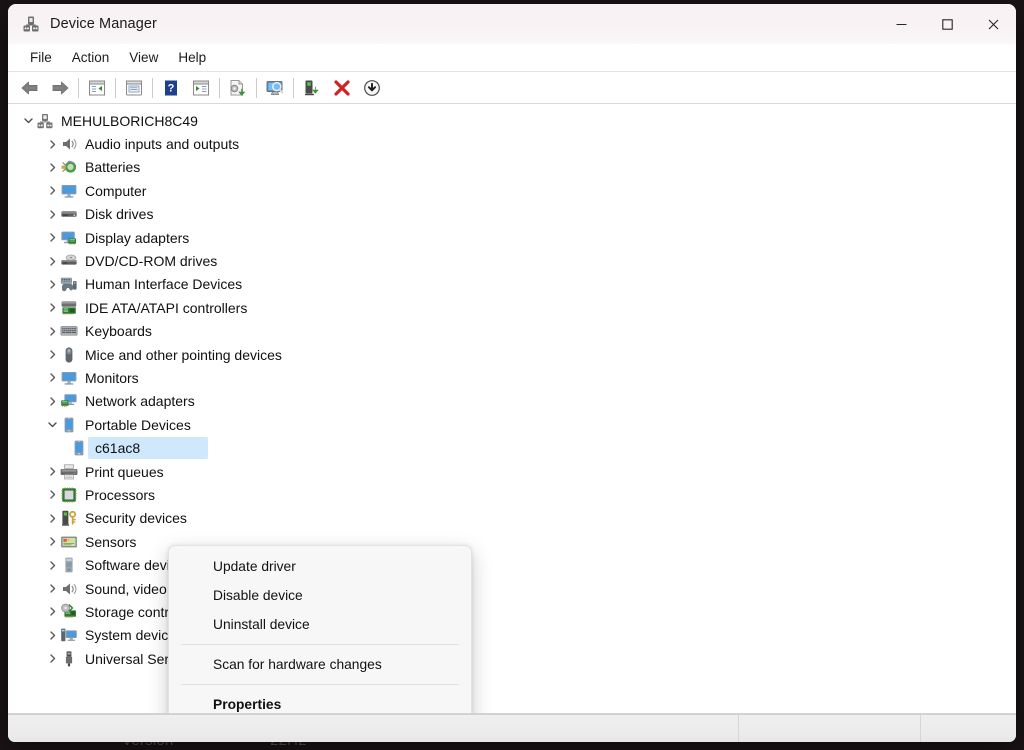 The width and height of the screenshot is (1024, 750). I want to click on tree-item-label: c61ac8, so click(118, 448).